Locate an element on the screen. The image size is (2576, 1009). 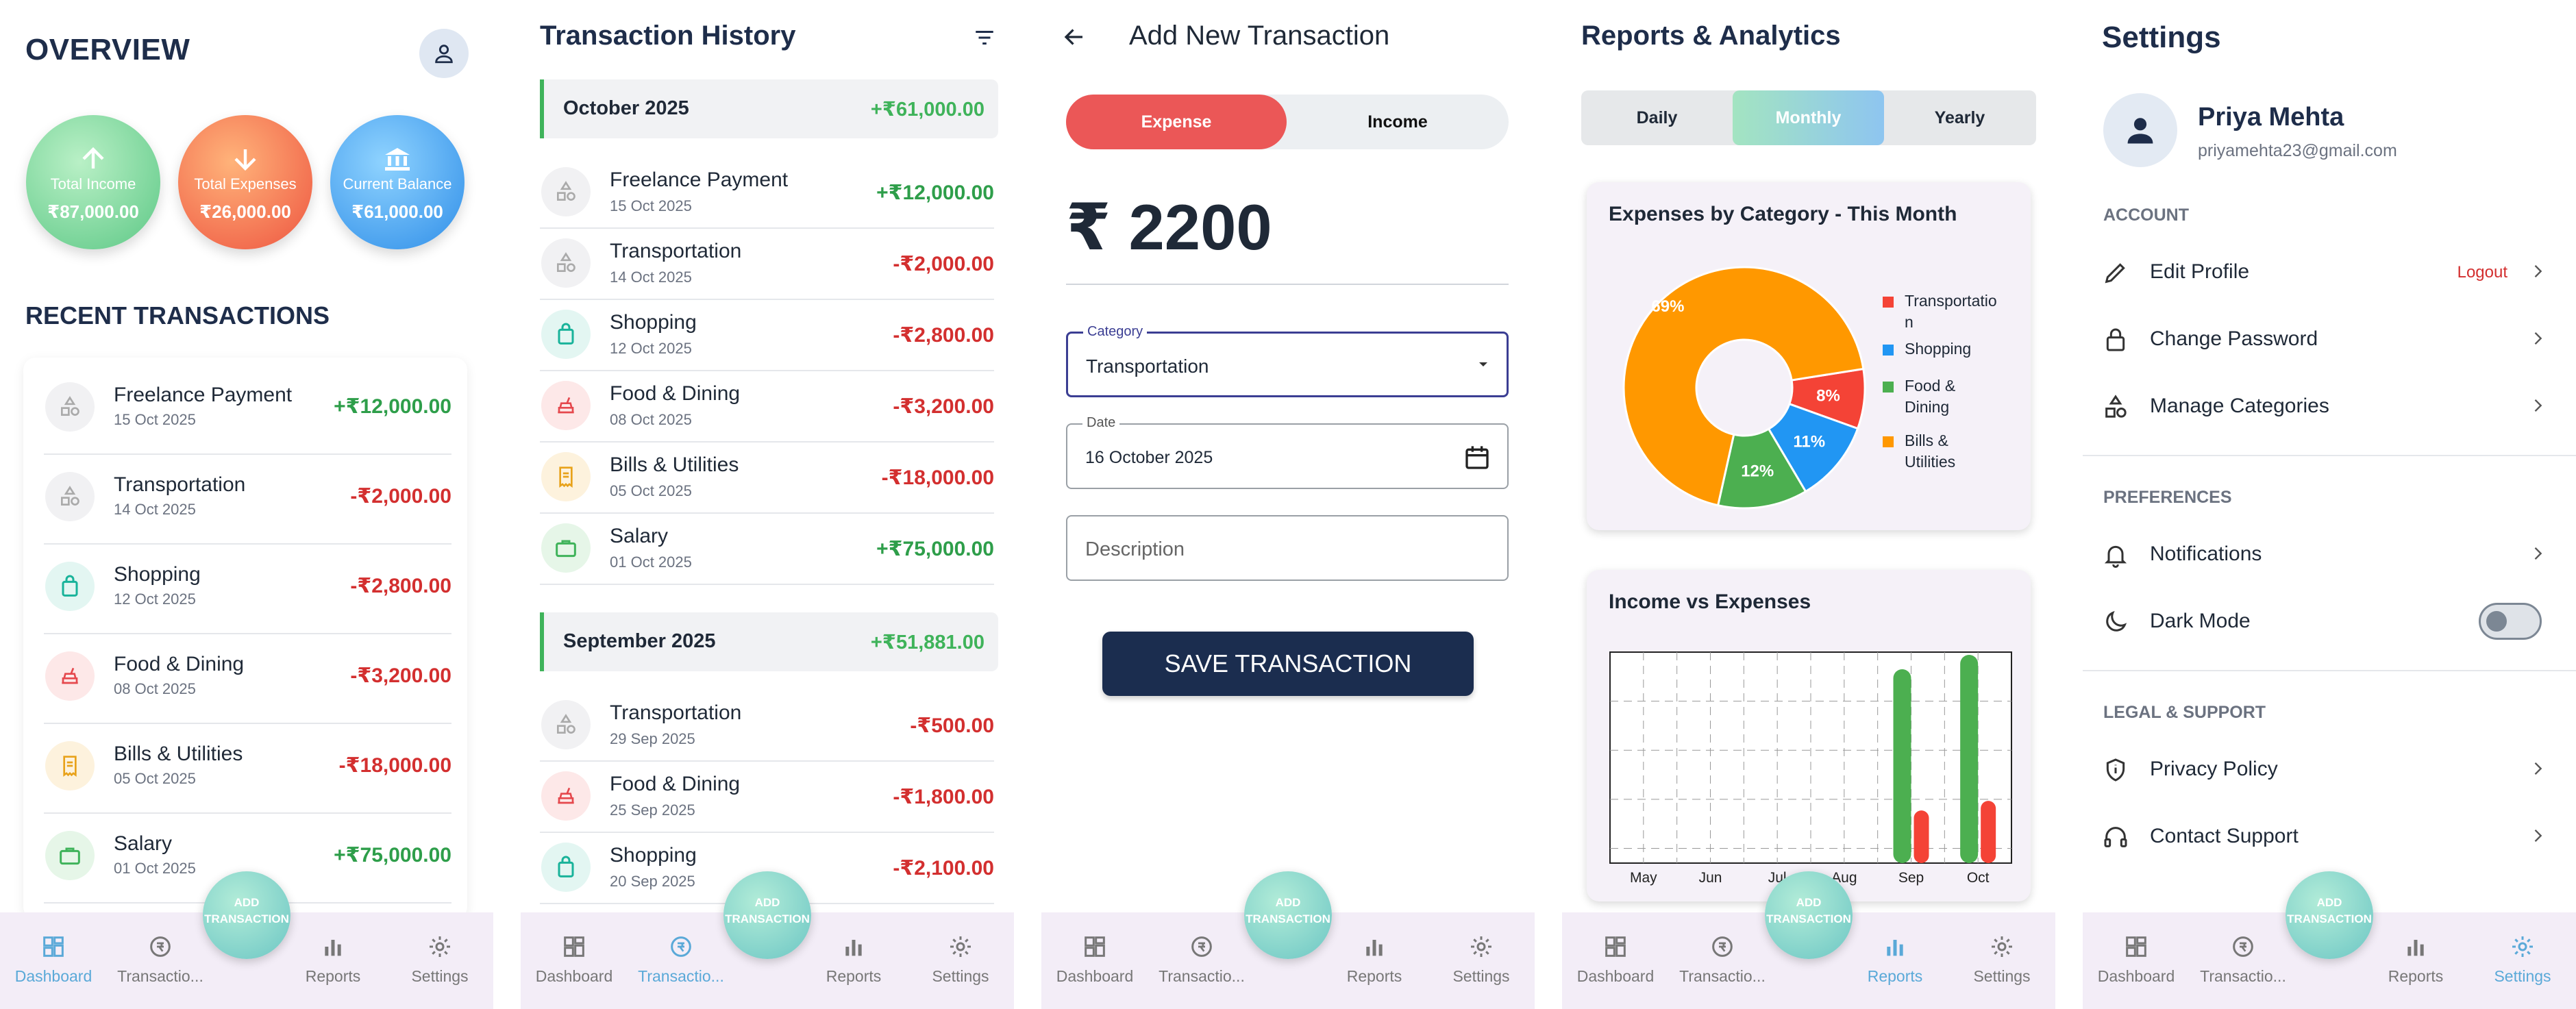
legend-item: Food & Dining is located at coordinates (1952, 396).